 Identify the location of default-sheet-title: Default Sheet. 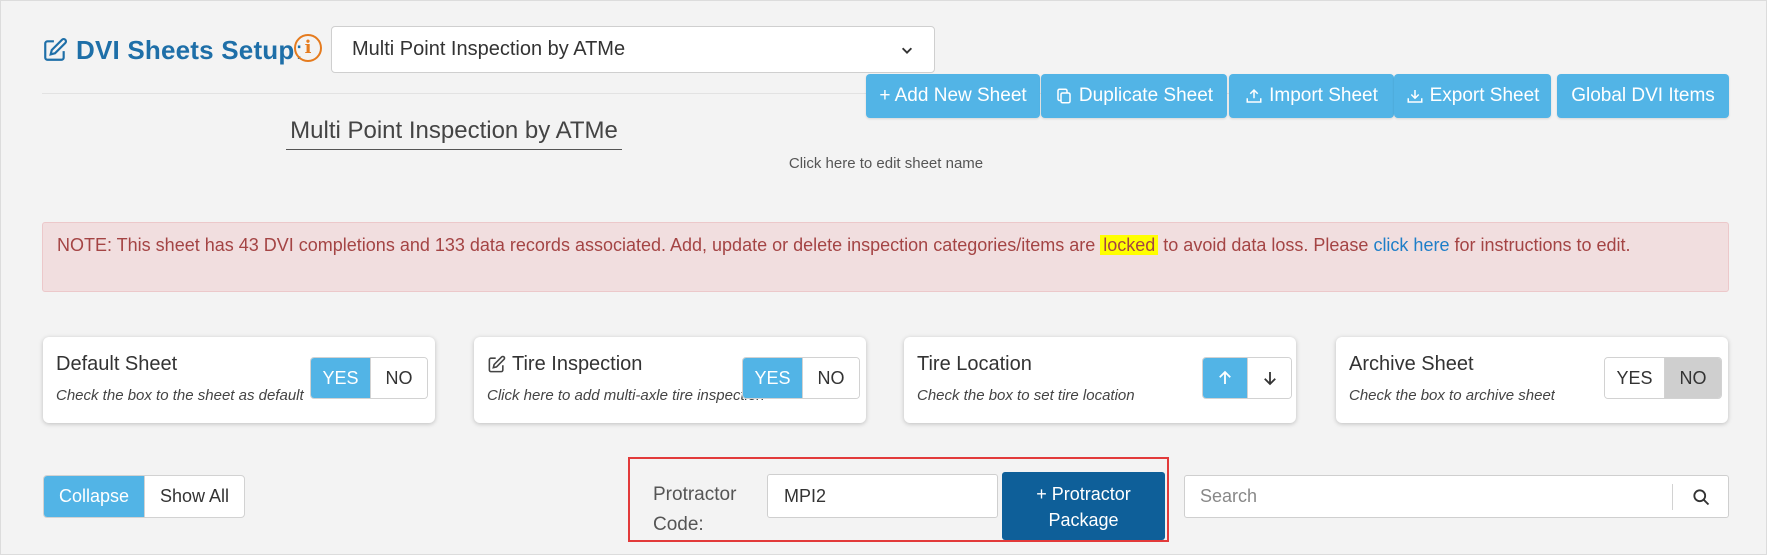
(116, 364).